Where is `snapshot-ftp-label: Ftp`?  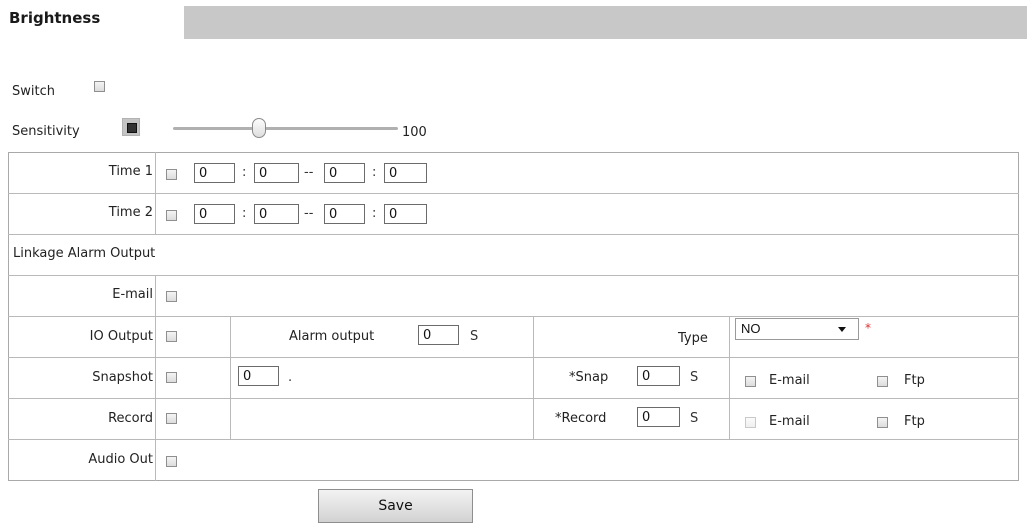 snapshot-ftp-label: Ftp is located at coordinates (914, 380).